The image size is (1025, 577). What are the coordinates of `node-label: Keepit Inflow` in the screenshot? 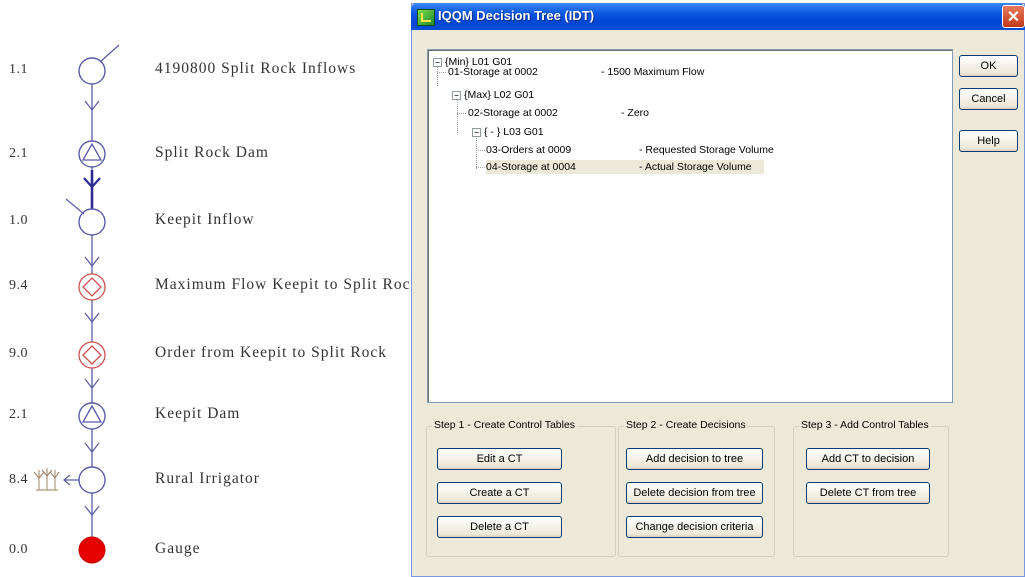 It's located at (205, 219).